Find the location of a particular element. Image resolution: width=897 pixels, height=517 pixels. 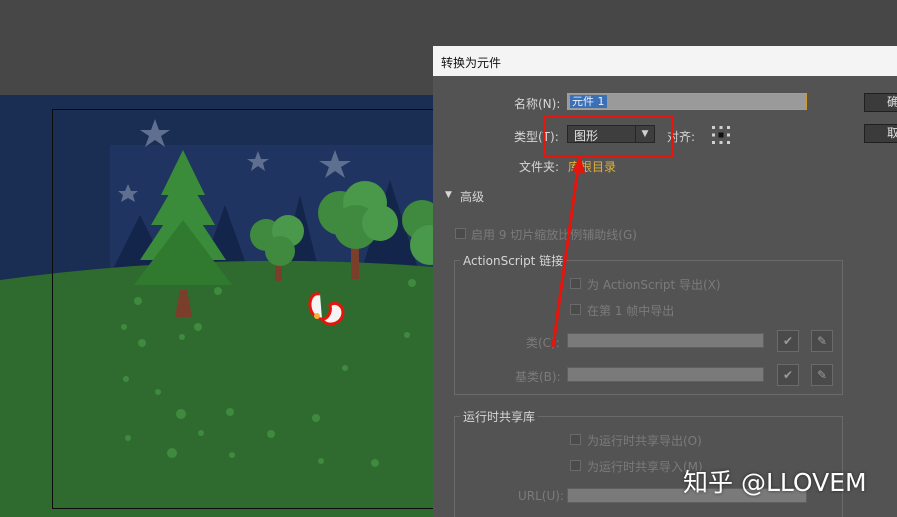

name-label: 名称(N): is located at coordinates (537, 104).